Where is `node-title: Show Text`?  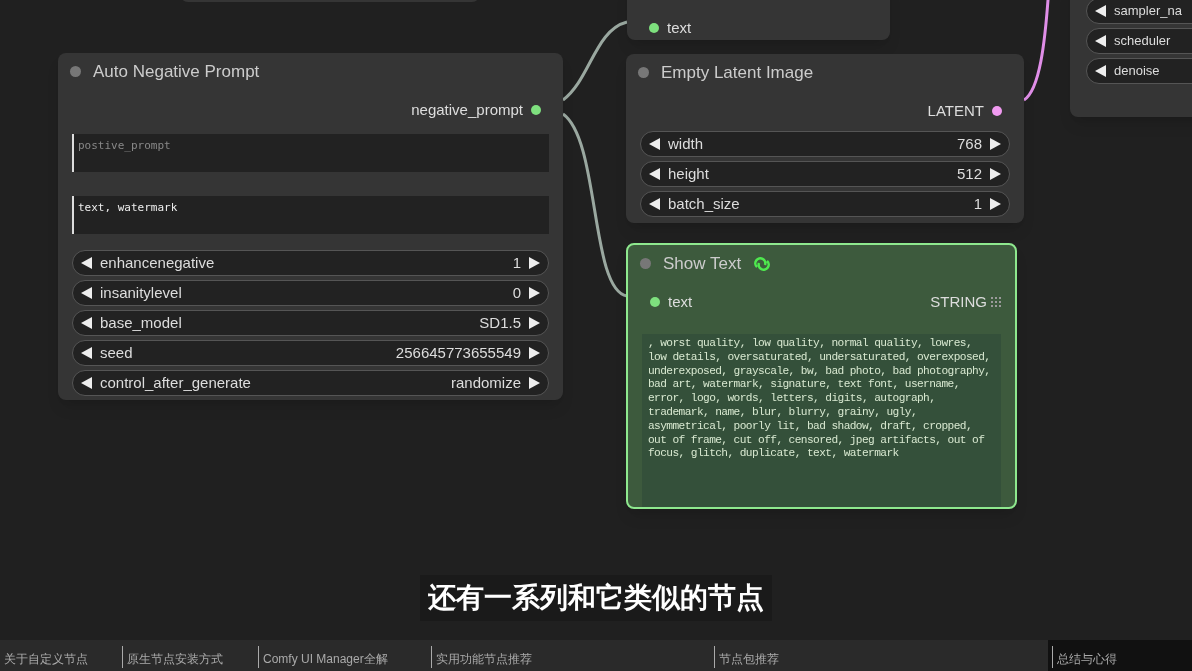
node-title: Show Text is located at coordinates (702, 263).